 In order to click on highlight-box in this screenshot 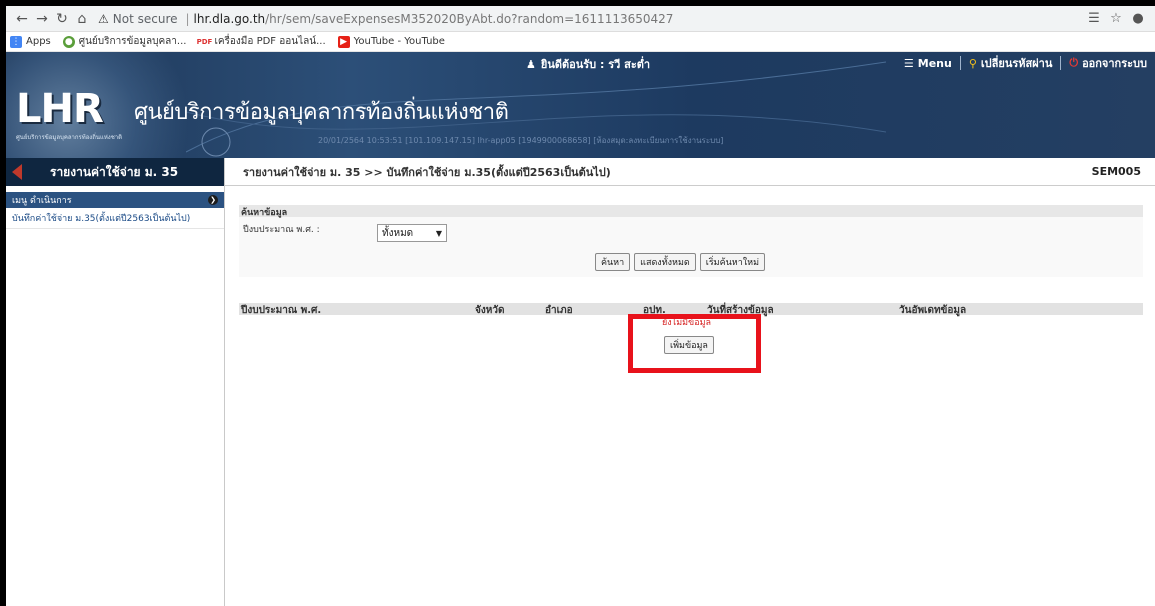, I will do `click(694, 343)`.